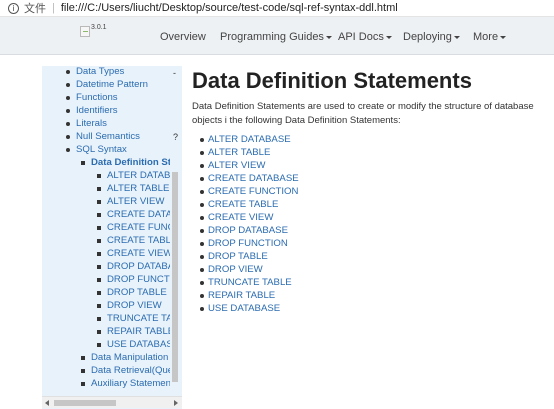 The height and width of the screenshot is (409, 554). What do you see at coordinates (96, 150) in the screenshot?
I see `sidebar-item: SQL Syntax` at bounding box center [96, 150].